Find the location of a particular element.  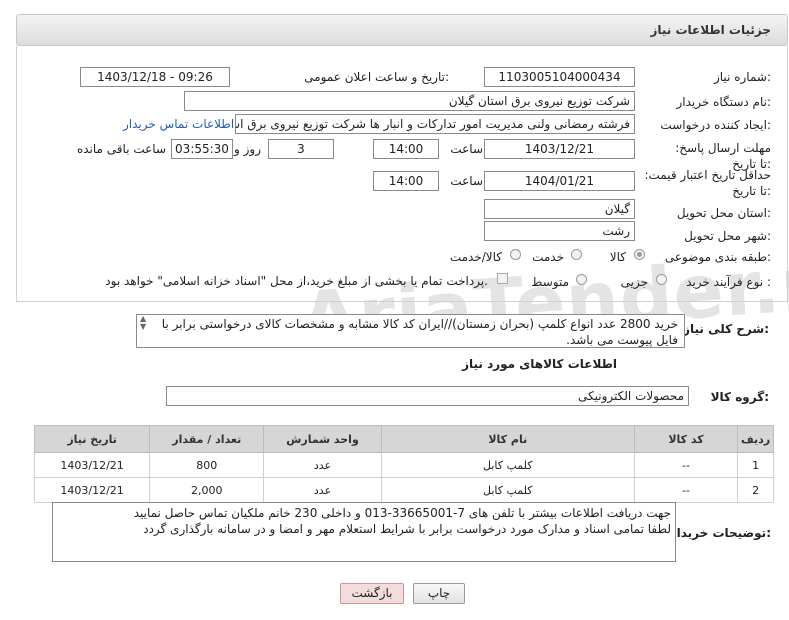

delivery-city-label: شهر محل تحویل: is located at coordinates (727, 236).